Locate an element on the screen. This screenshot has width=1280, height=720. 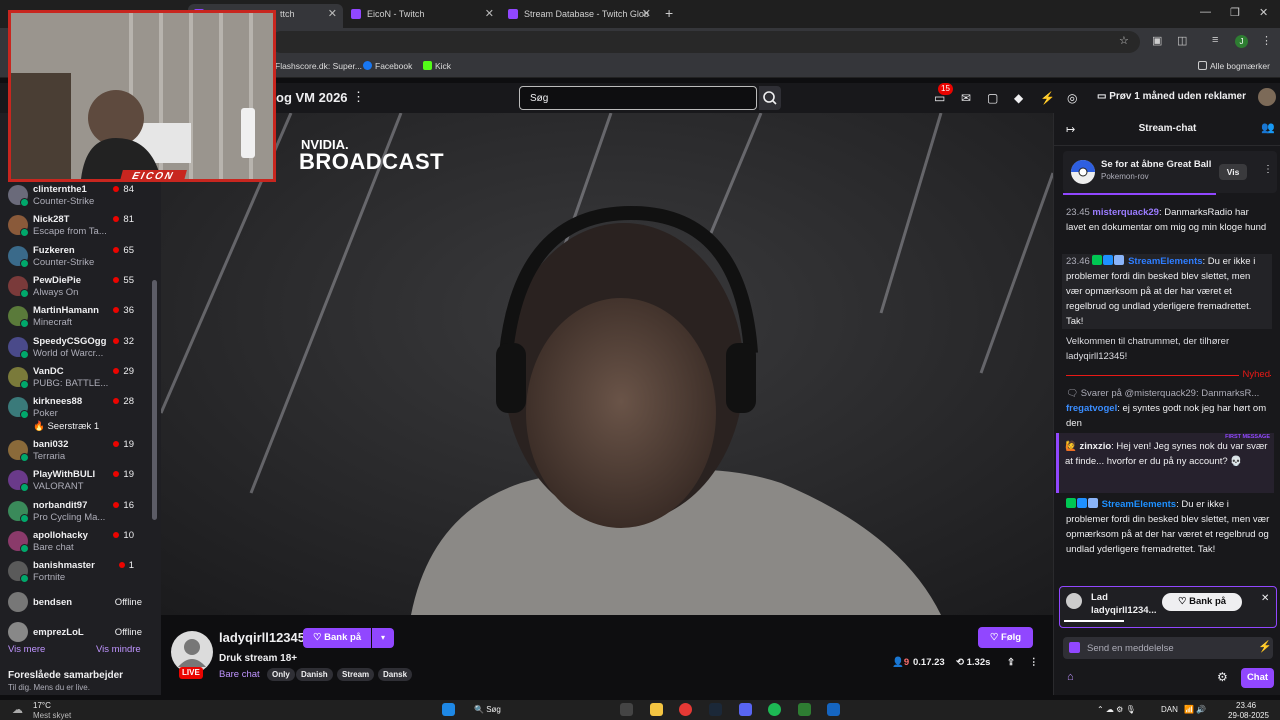
sidebar-channel-speedycsgogg: SpeedyCSGOgg World of Warcr... 32 is located at coordinates (76, 348).